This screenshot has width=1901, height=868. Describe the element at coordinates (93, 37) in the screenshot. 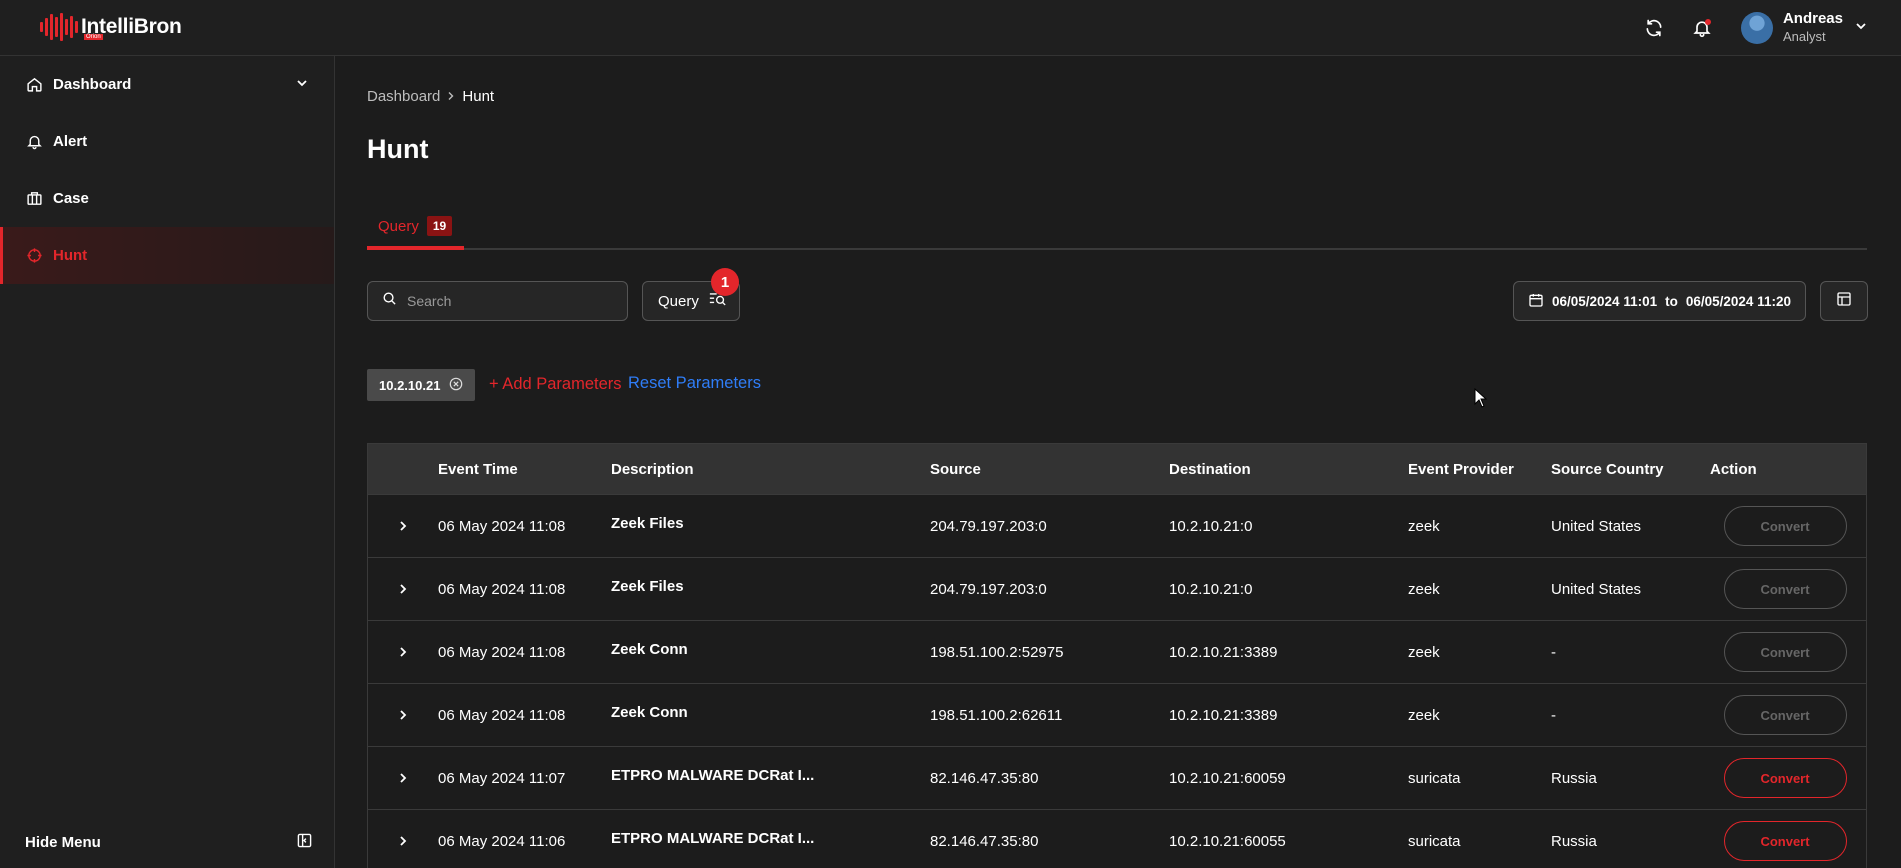

I see `brand-tagline: Orion` at that location.